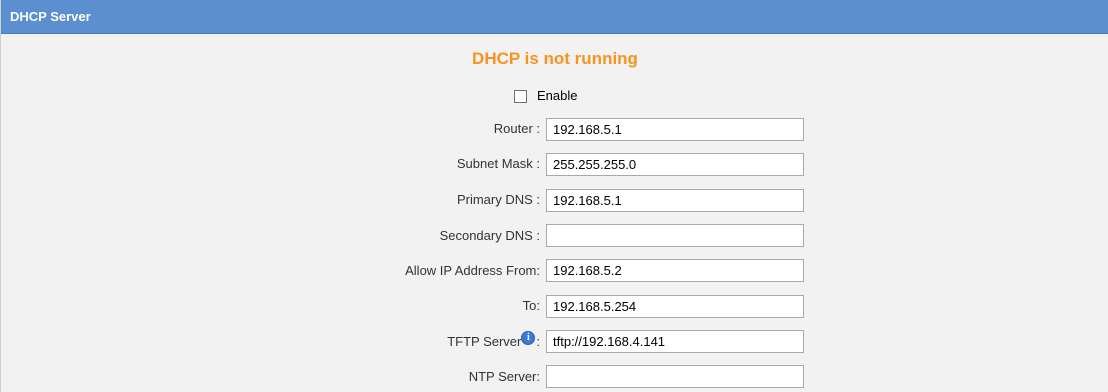 This screenshot has height=392, width=1108. I want to click on subnet-mask-label: Subnet Mask :, so click(498, 163).